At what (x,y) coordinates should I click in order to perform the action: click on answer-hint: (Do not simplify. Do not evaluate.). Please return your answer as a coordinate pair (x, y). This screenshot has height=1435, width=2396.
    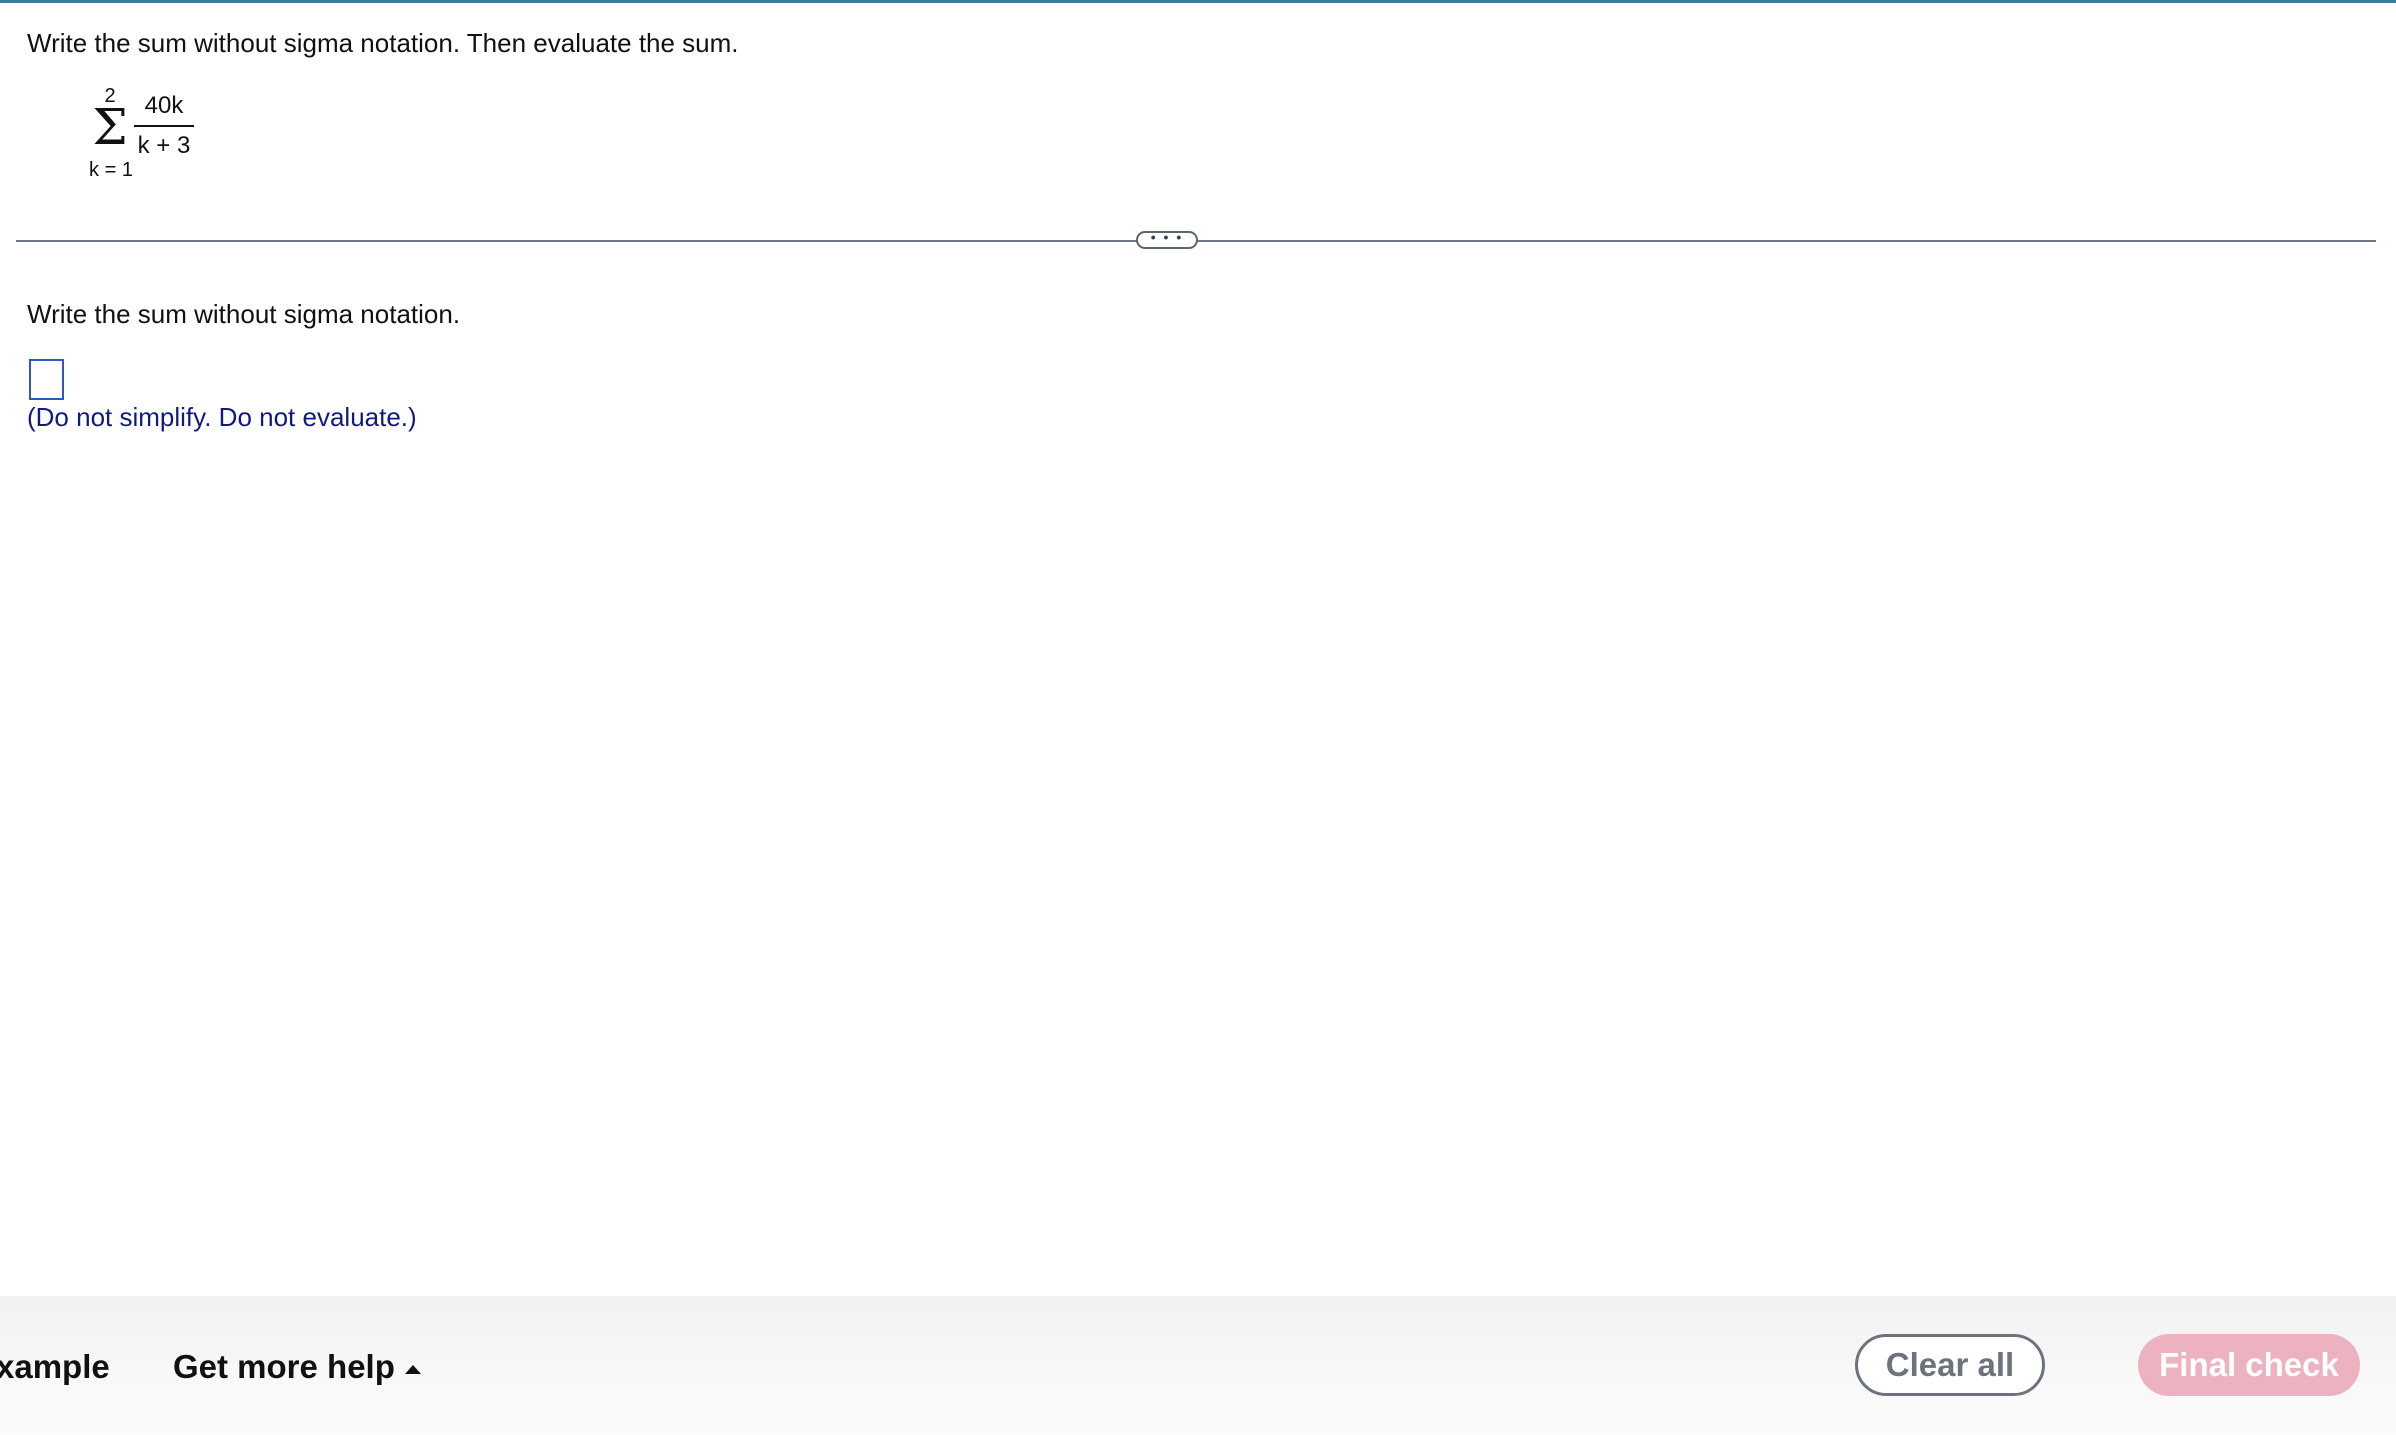
    Looking at the image, I should click on (222, 417).